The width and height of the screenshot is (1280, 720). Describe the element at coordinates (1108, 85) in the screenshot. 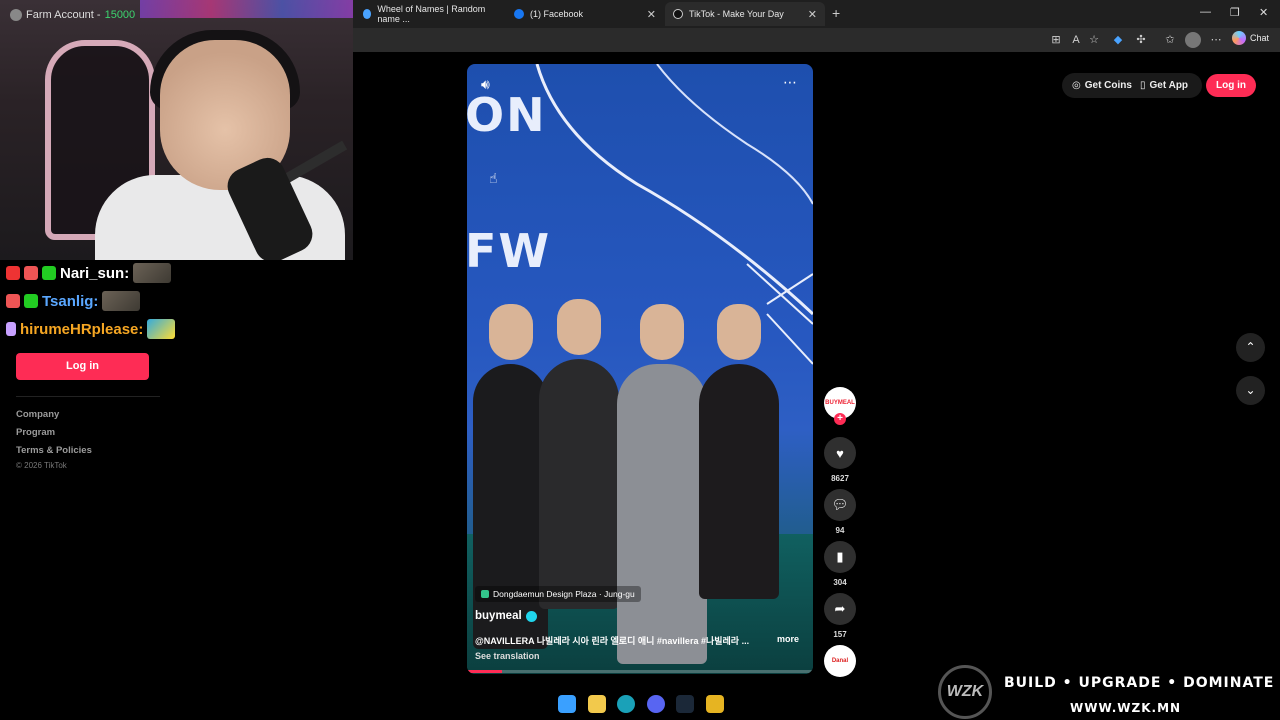

I see `get-coins-label: Get Coins` at that location.